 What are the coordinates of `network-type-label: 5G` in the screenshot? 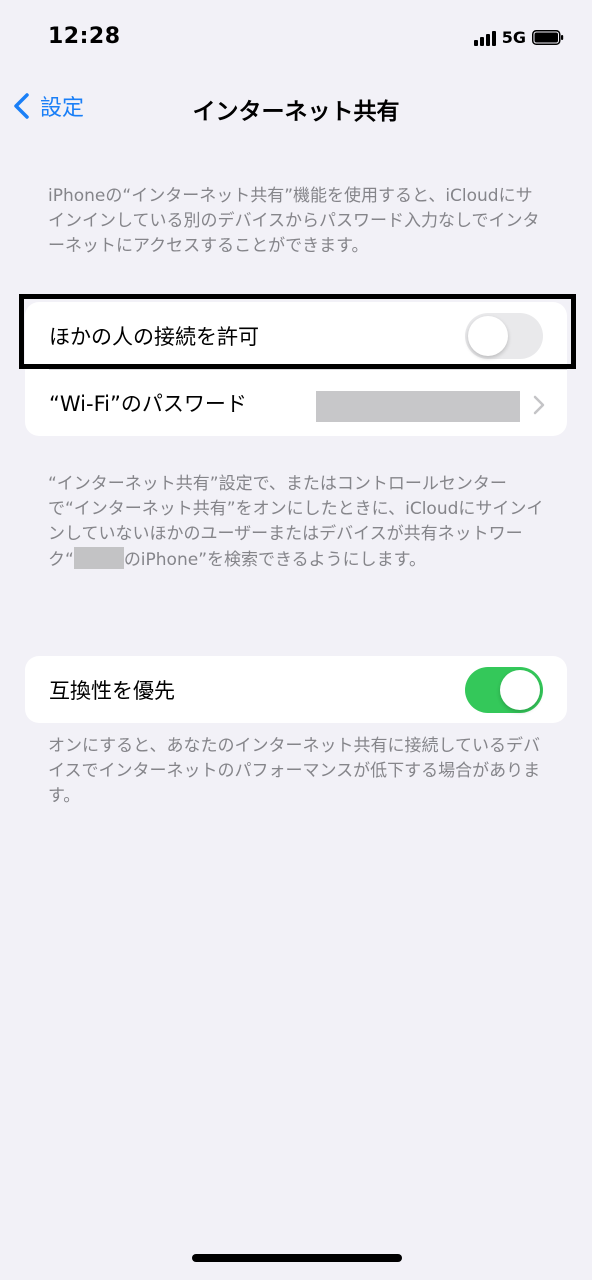 It's located at (513, 37).